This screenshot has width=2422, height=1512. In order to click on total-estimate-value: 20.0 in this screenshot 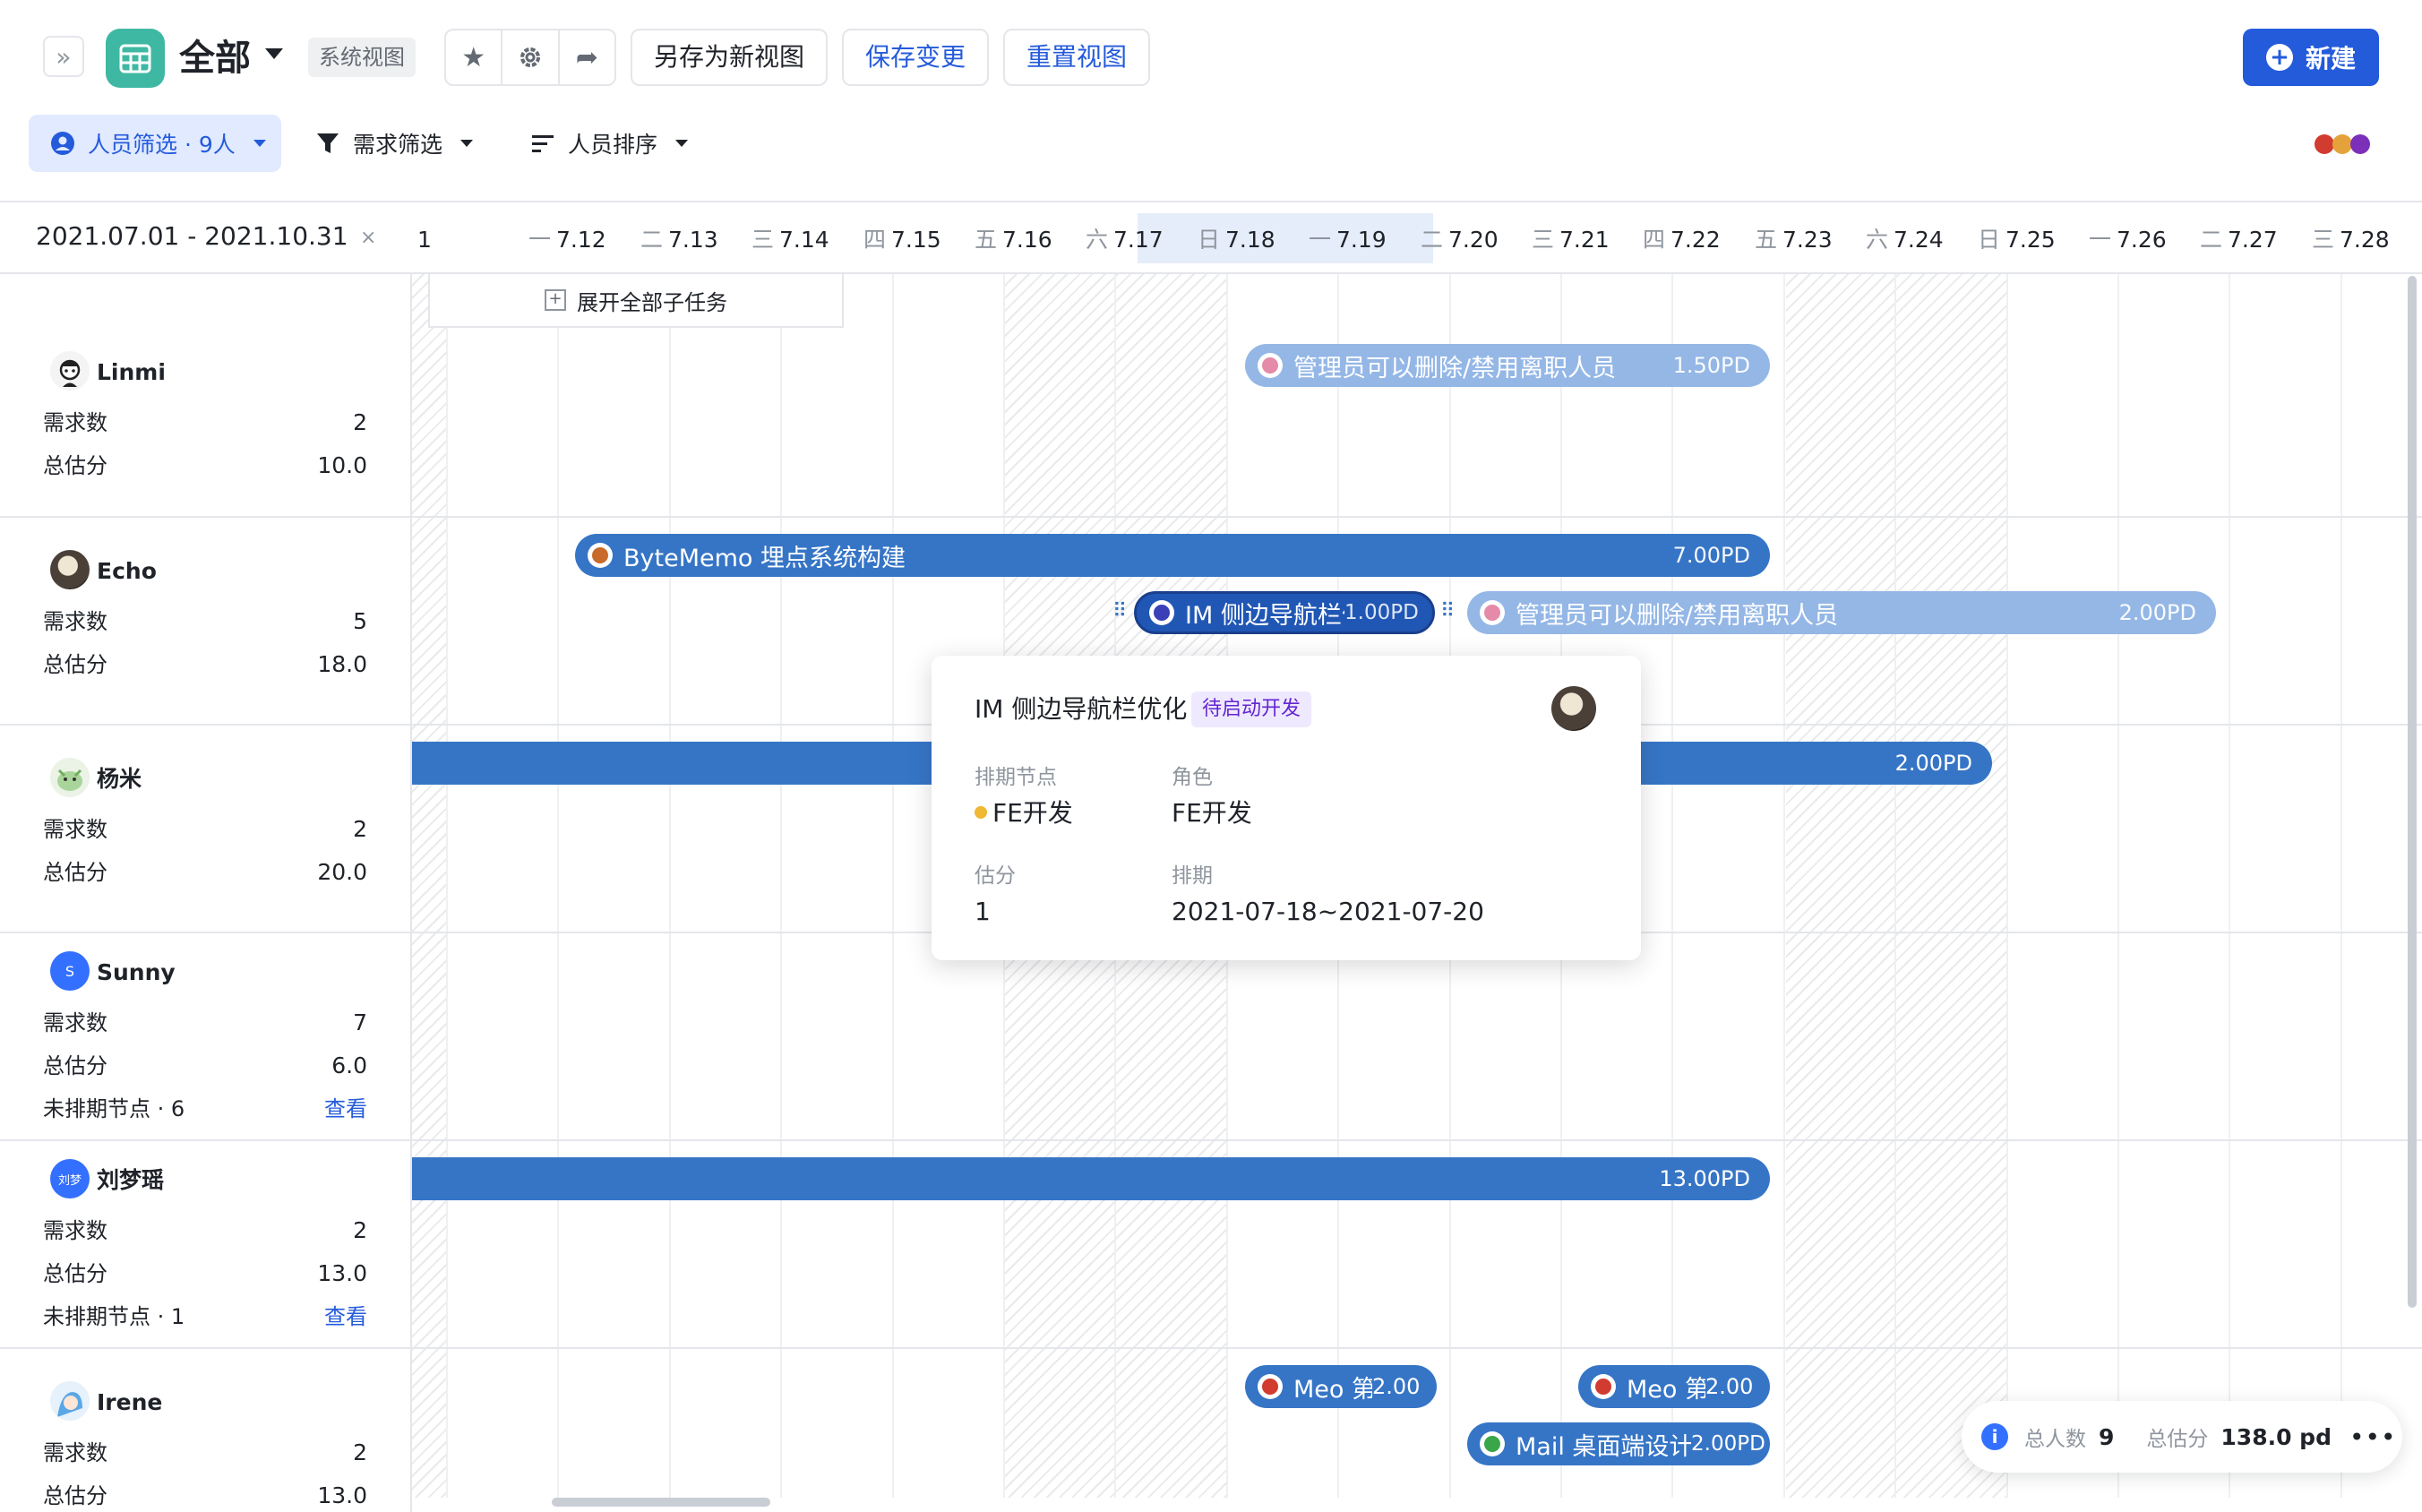, I will do `click(342, 872)`.